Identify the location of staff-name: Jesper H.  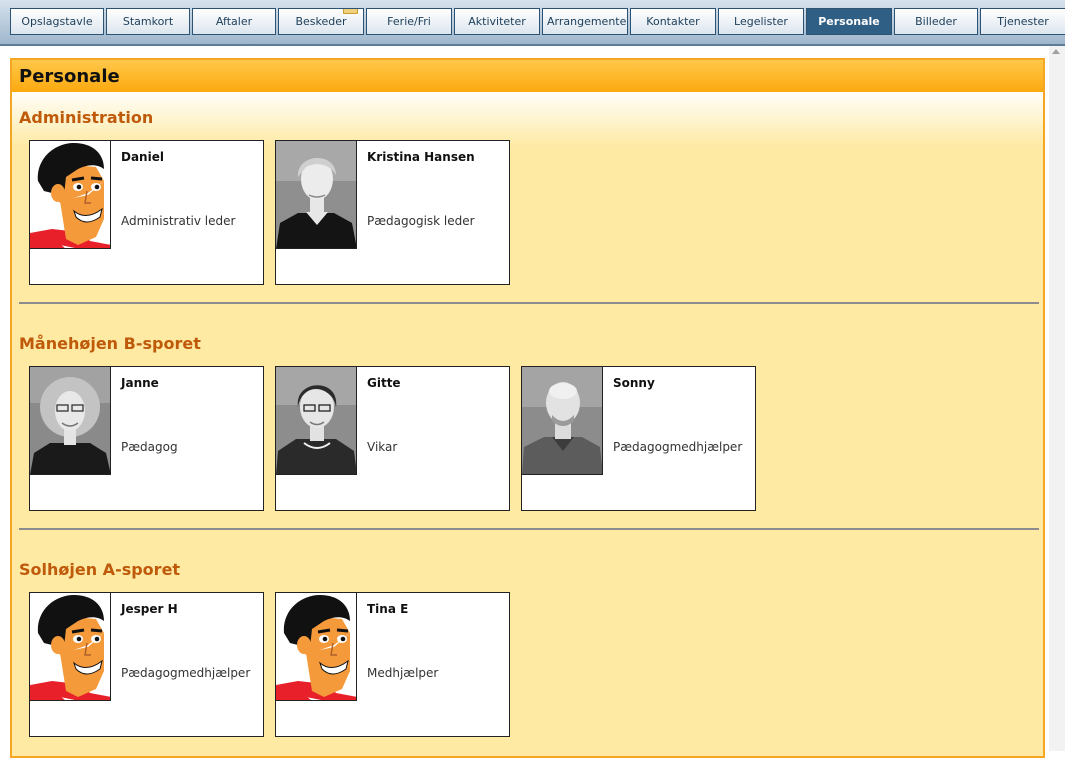
(149, 609).